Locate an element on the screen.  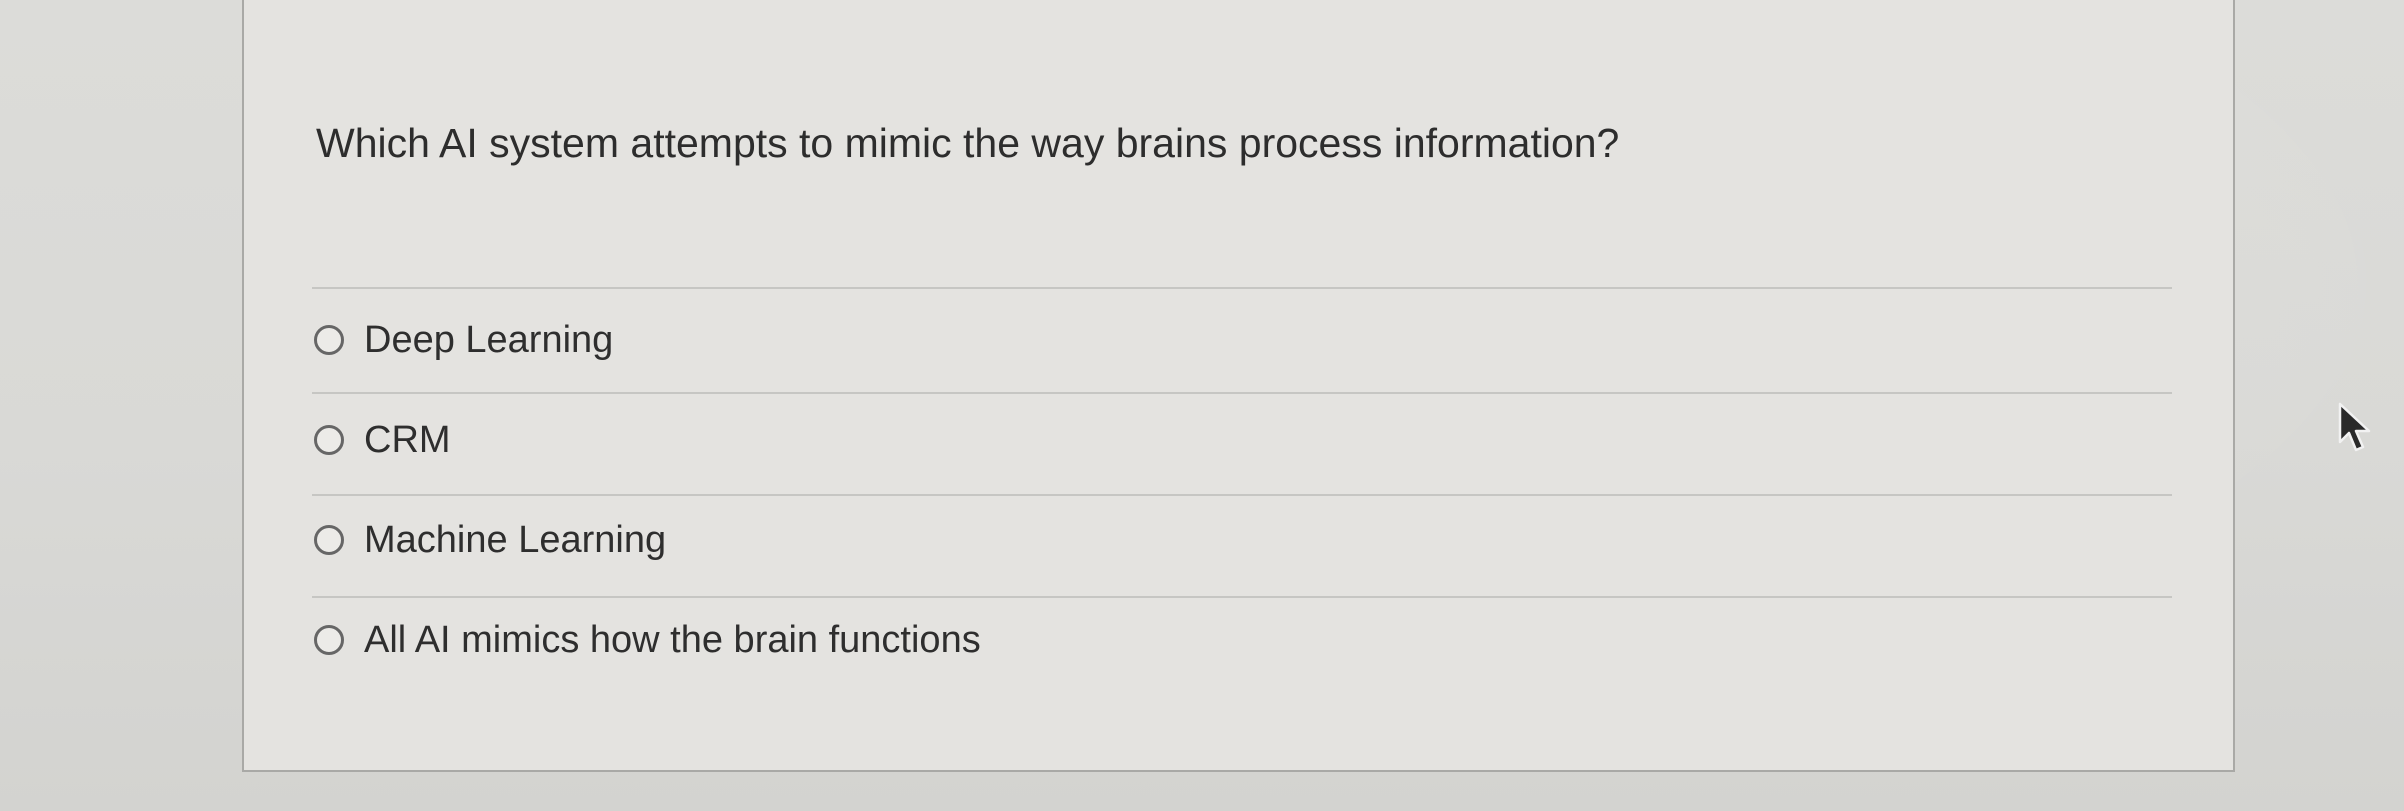
answer-option-crm: CRM is located at coordinates (382, 440).